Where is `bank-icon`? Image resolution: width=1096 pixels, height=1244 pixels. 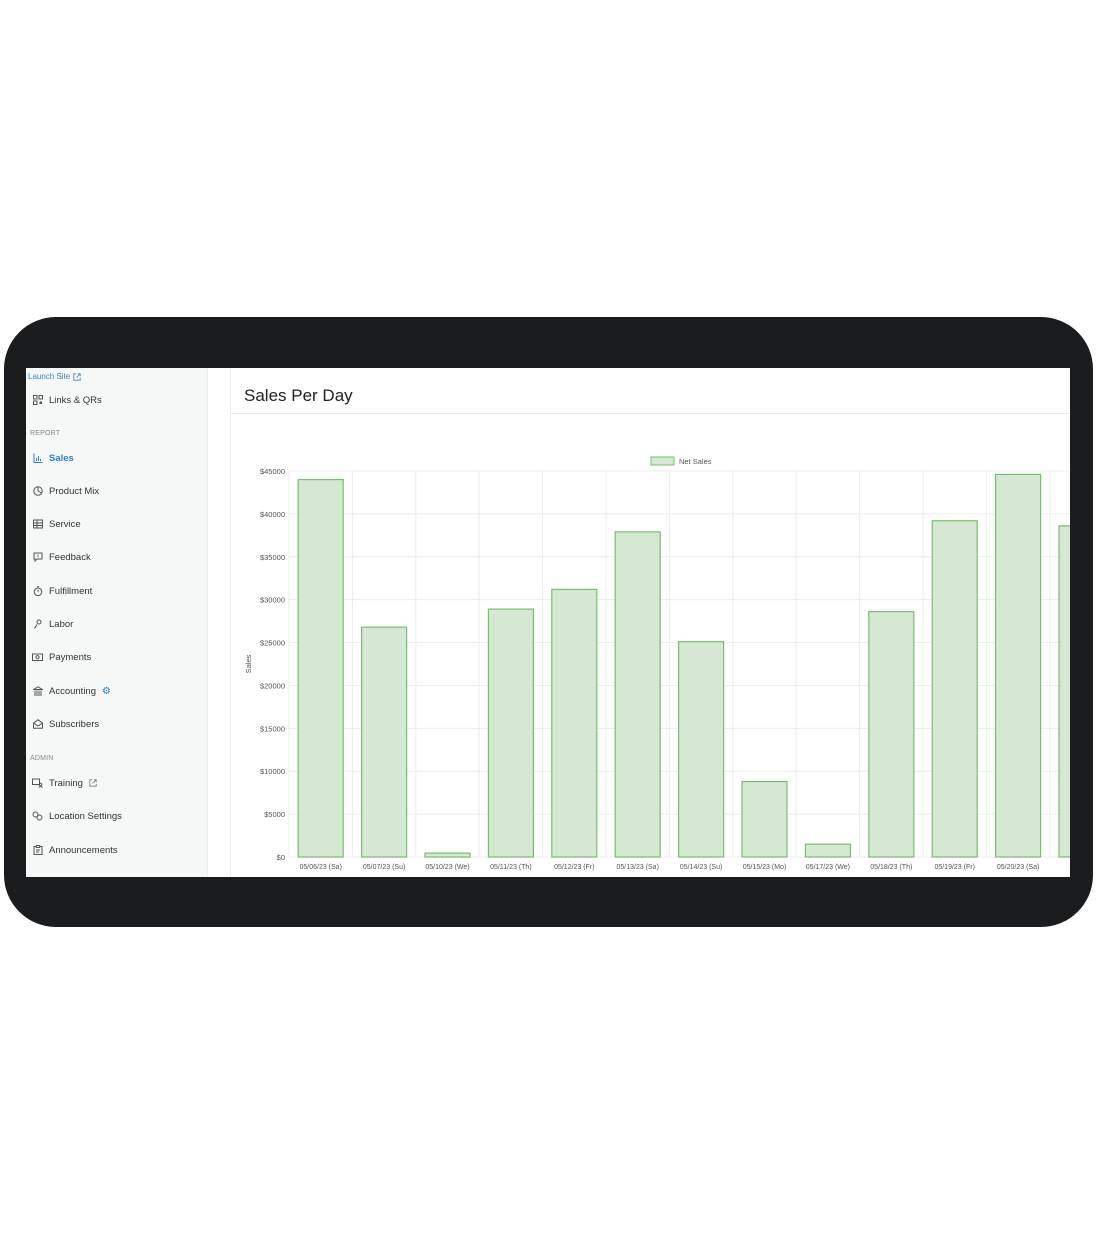
bank-icon is located at coordinates (37, 691).